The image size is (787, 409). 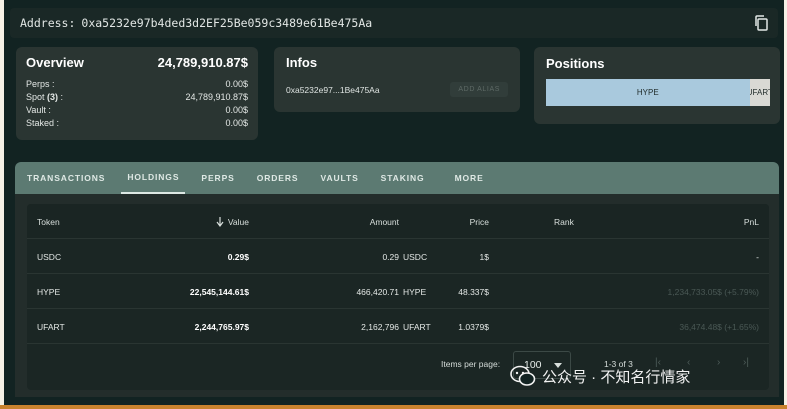 I want to click on last-page-icon: ›|, so click(x=746, y=362).